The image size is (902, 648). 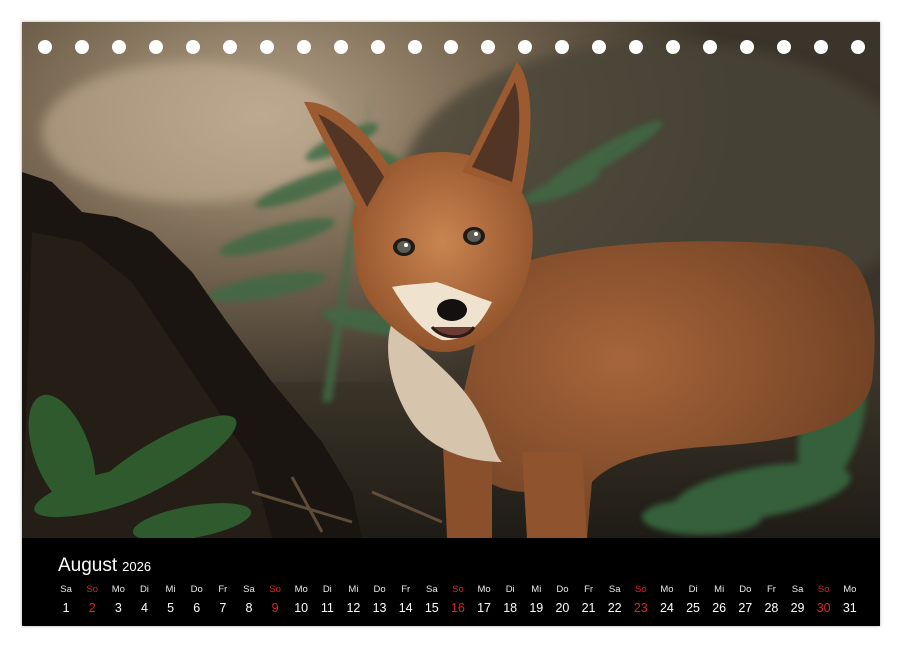 I want to click on day-column: Sa 8, so click(x=249, y=604).